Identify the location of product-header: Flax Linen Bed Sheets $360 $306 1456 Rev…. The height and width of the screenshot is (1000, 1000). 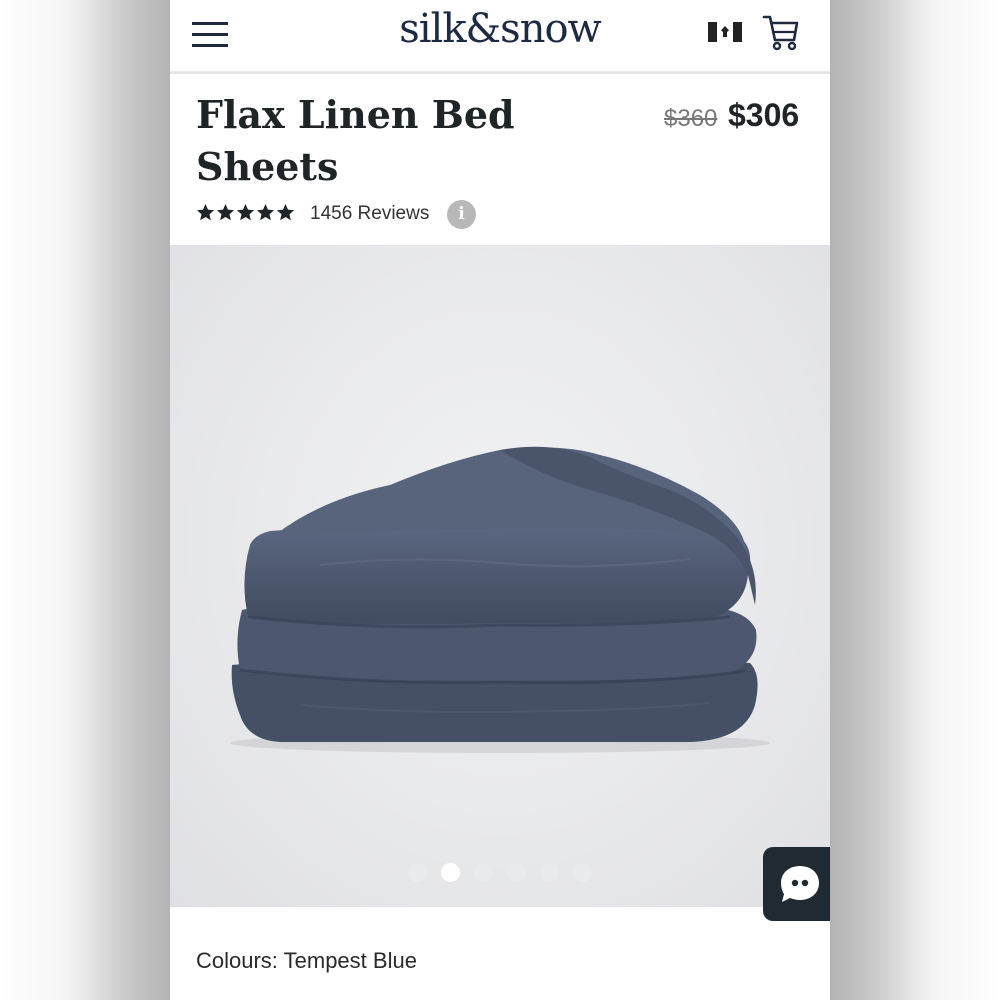
(500, 161).